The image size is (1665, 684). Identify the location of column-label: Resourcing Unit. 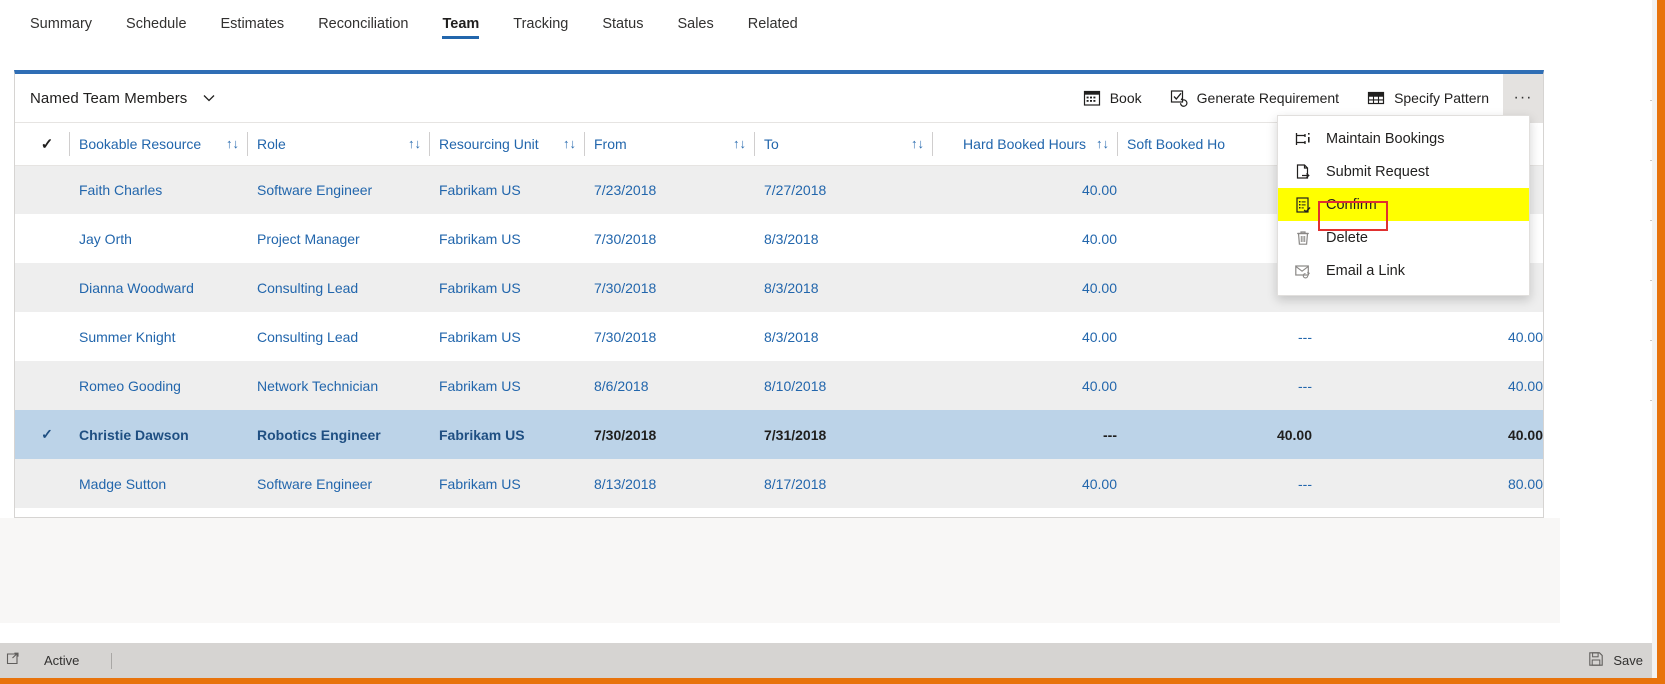
(489, 143).